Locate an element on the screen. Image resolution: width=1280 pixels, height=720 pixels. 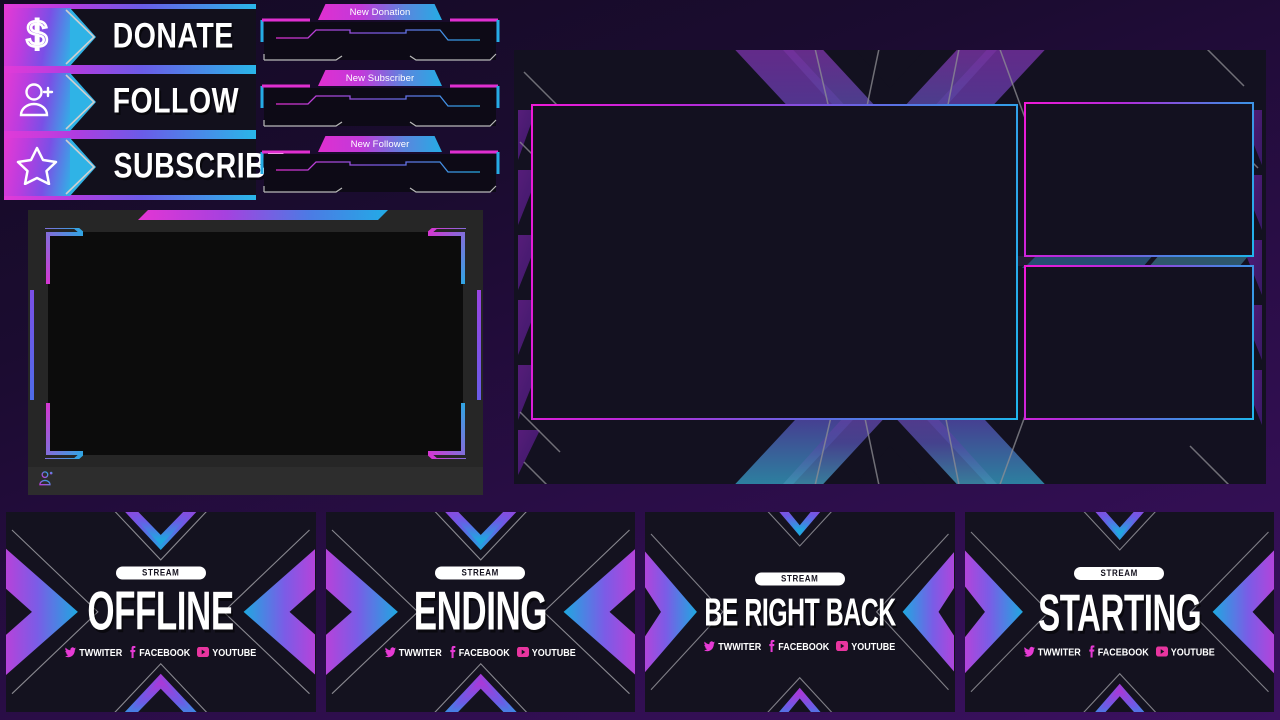
alert-tab-header: New Subscriber is located at coordinates (380, 78).